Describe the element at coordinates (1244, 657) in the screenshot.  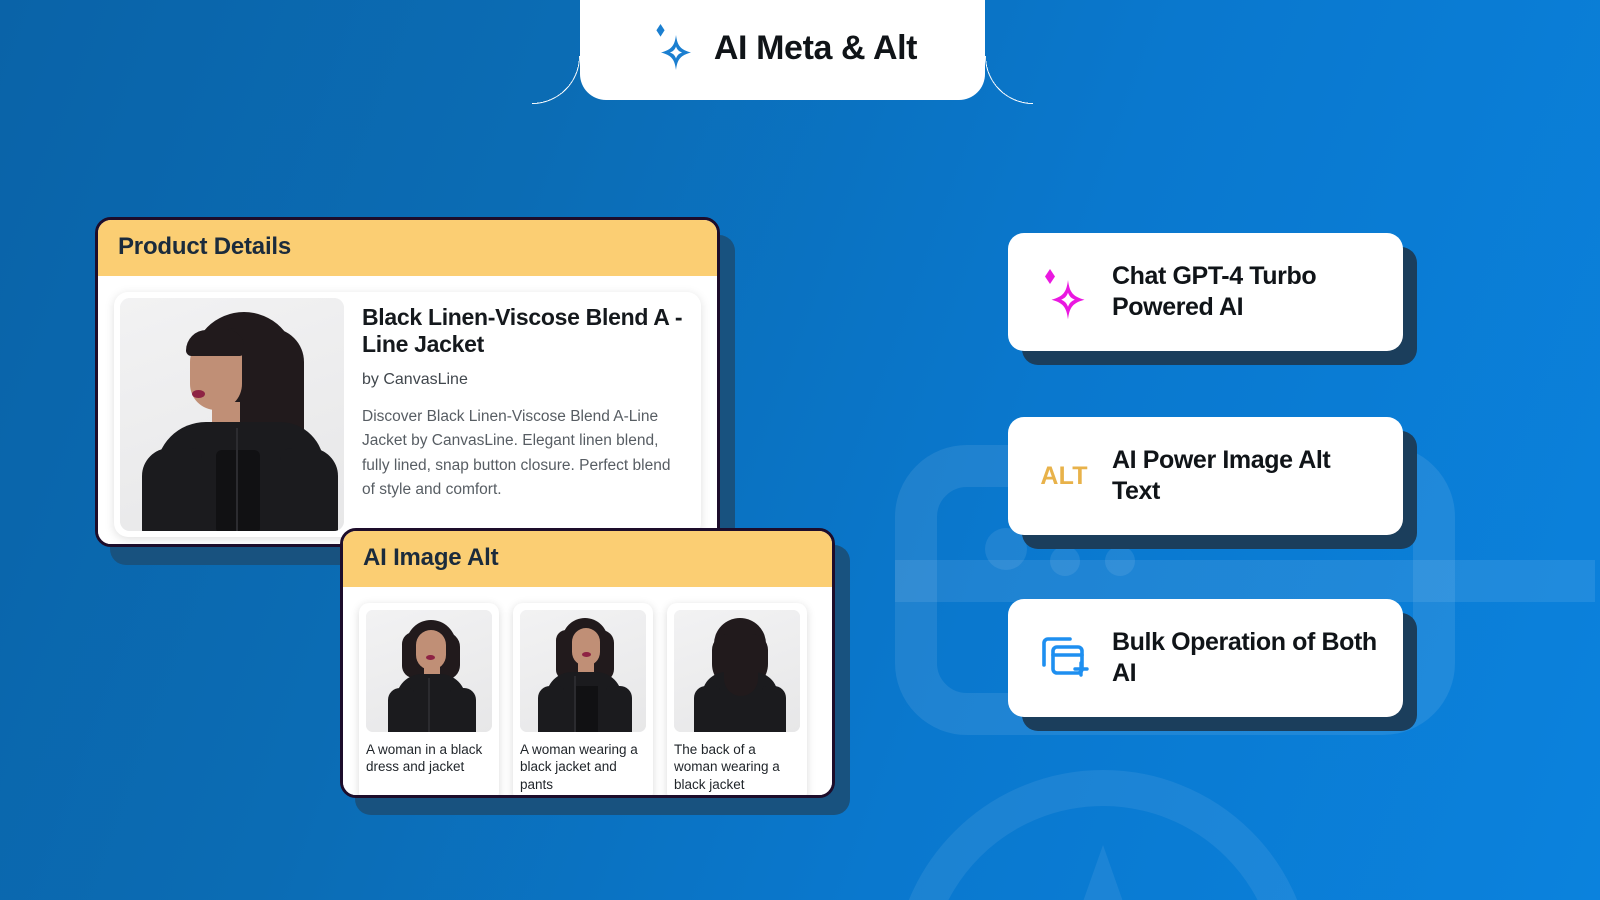
I see `feature-label: Bulk Operation of Both AI` at that location.